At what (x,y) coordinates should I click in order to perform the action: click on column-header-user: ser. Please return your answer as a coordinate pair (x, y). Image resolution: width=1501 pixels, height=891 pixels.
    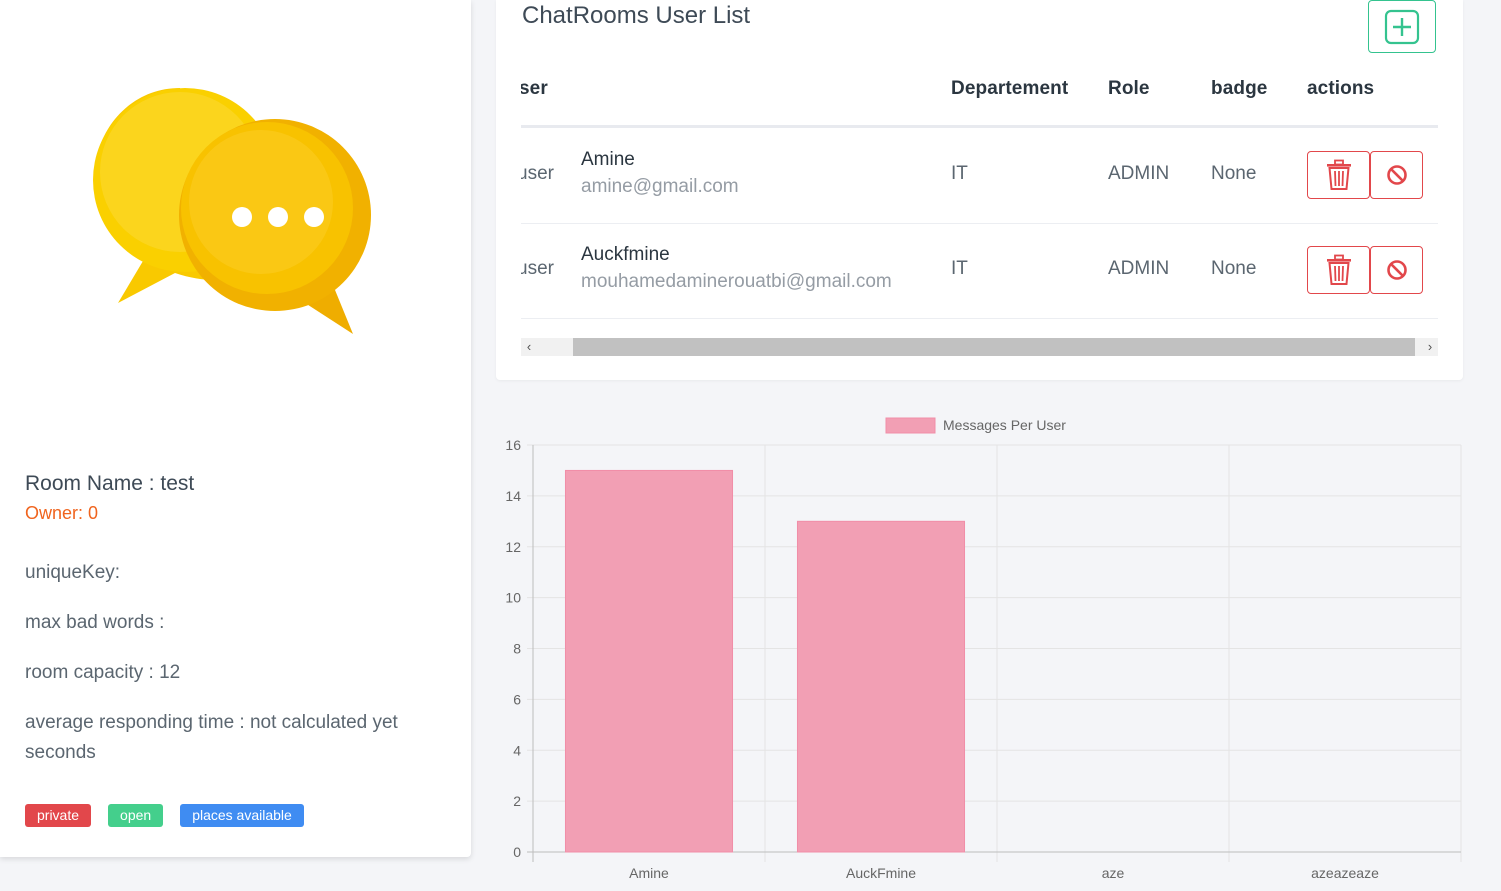
    Looking at the image, I should click on (534, 89).